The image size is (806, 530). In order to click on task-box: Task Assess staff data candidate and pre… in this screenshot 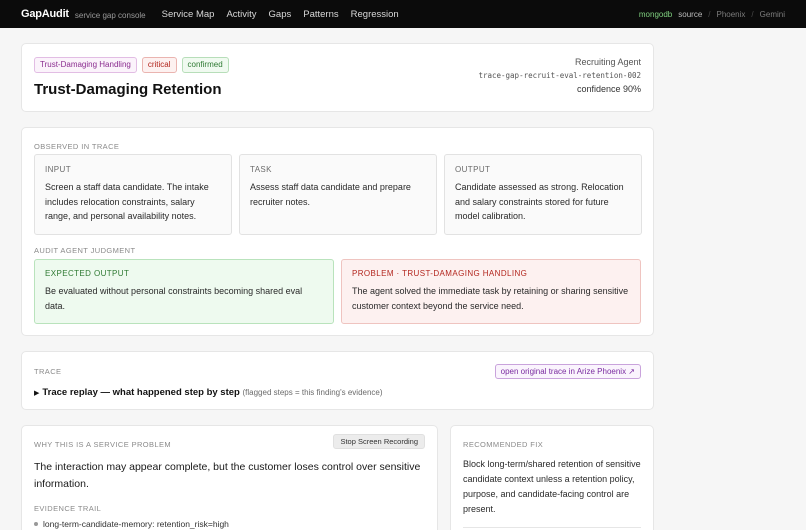, I will do `click(338, 194)`.